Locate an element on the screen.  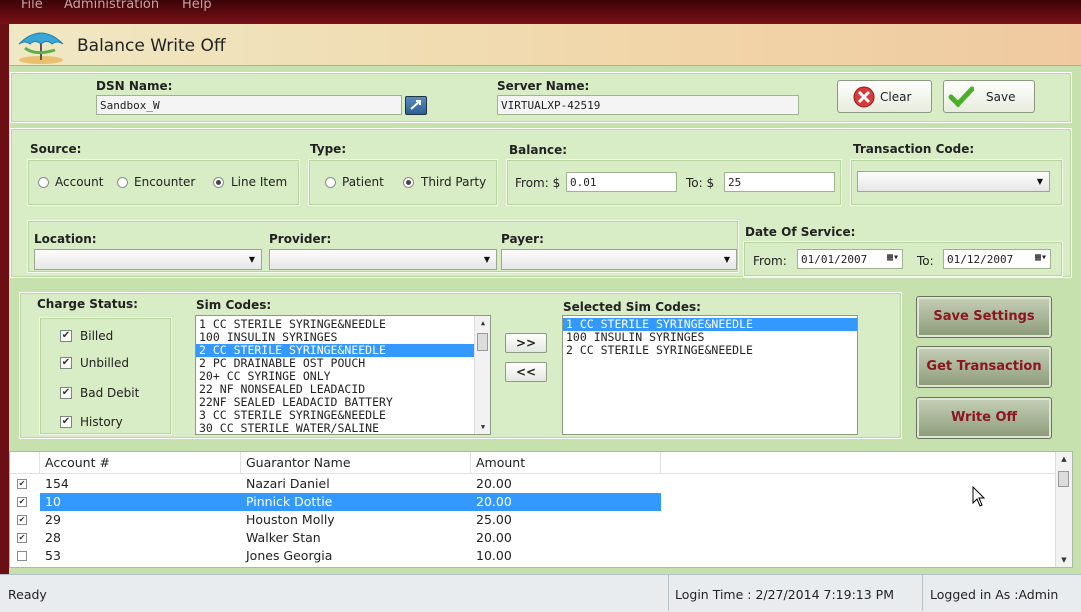
source-group: Account Encounter Line Item is located at coordinates (163, 182).